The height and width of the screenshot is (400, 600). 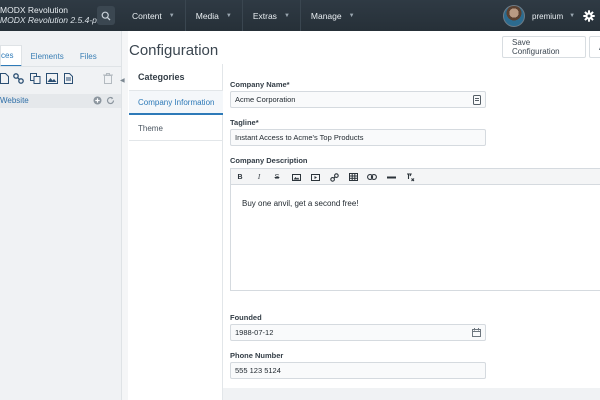 What do you see at coordinates (110, 100) in the screenshot?
I see `refresh-icon` at bounding box center [110, 100].